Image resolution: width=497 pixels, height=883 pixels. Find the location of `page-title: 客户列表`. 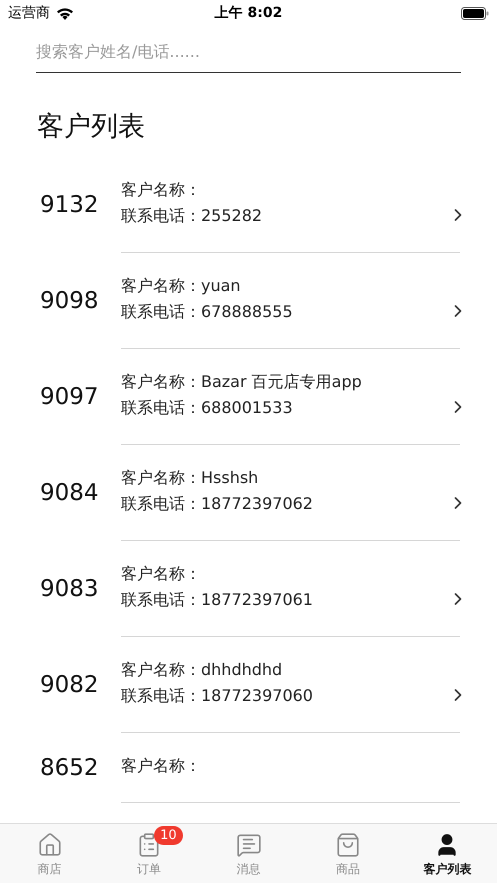

page-title: 客户列表 is located at coordinates (91, 127).